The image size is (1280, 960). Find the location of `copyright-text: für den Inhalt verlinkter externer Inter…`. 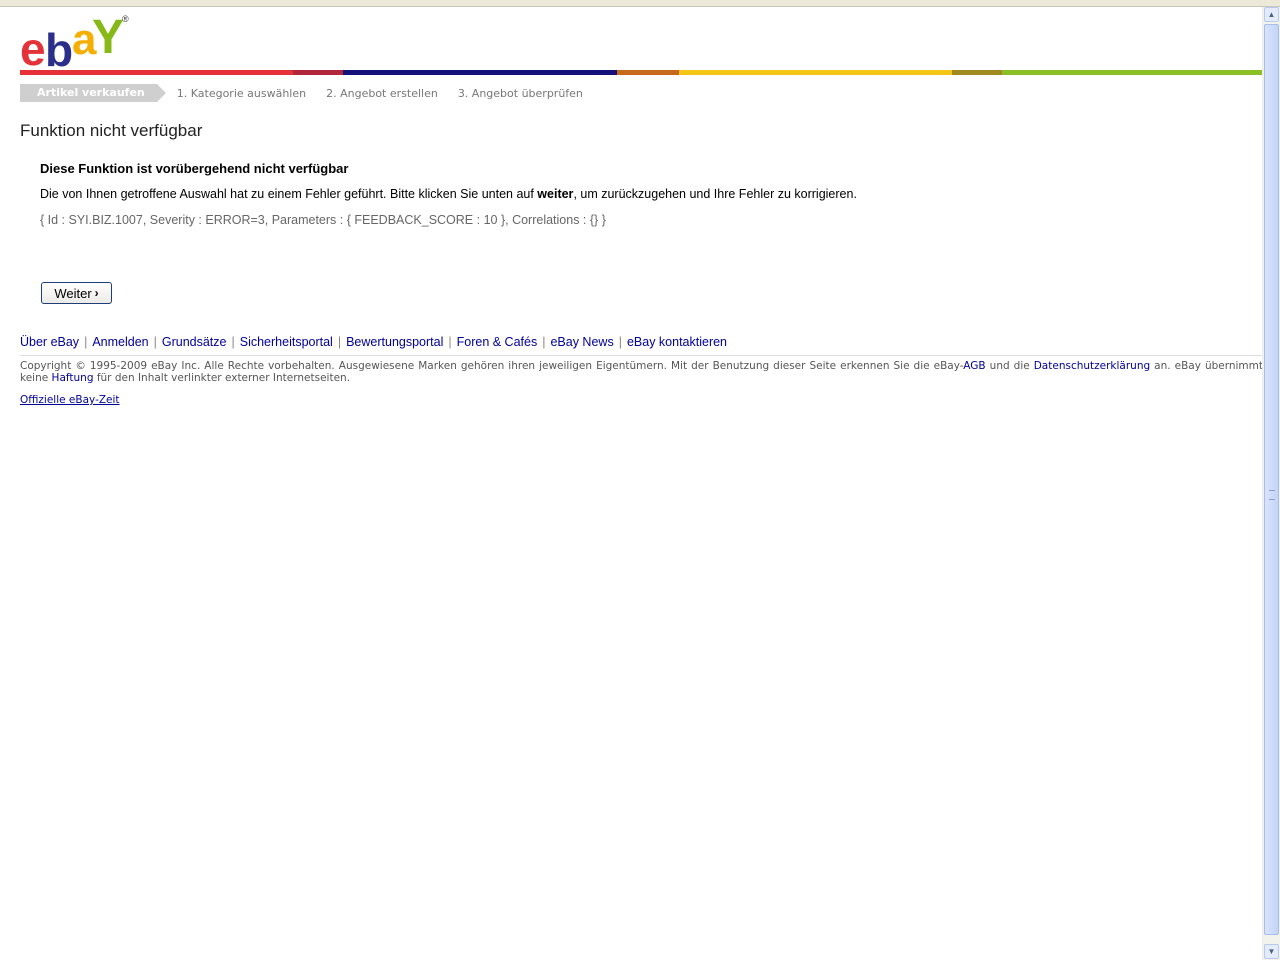

copyright-text: für den Inhalt verlinkter externer Inter… is located at coordinates (222, 378).